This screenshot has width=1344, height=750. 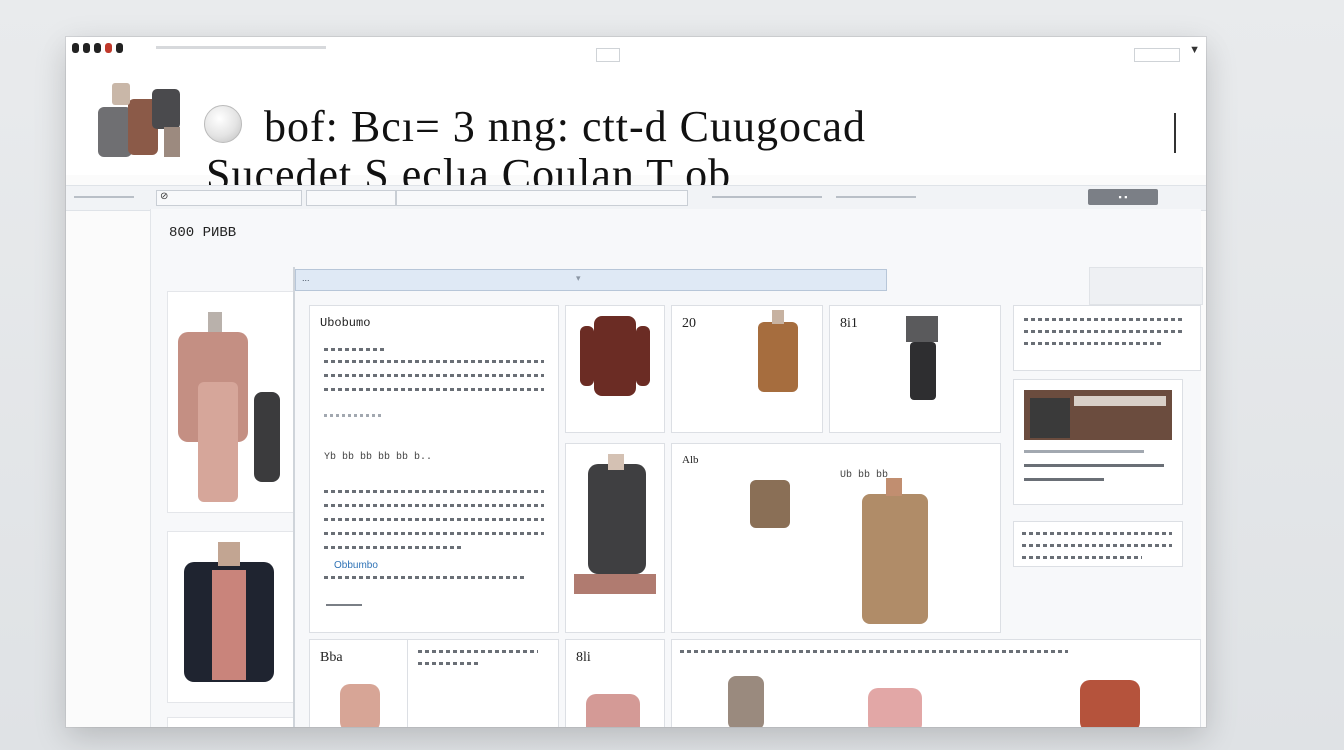 I want to click on dress-image, so click(x=615, y=356).